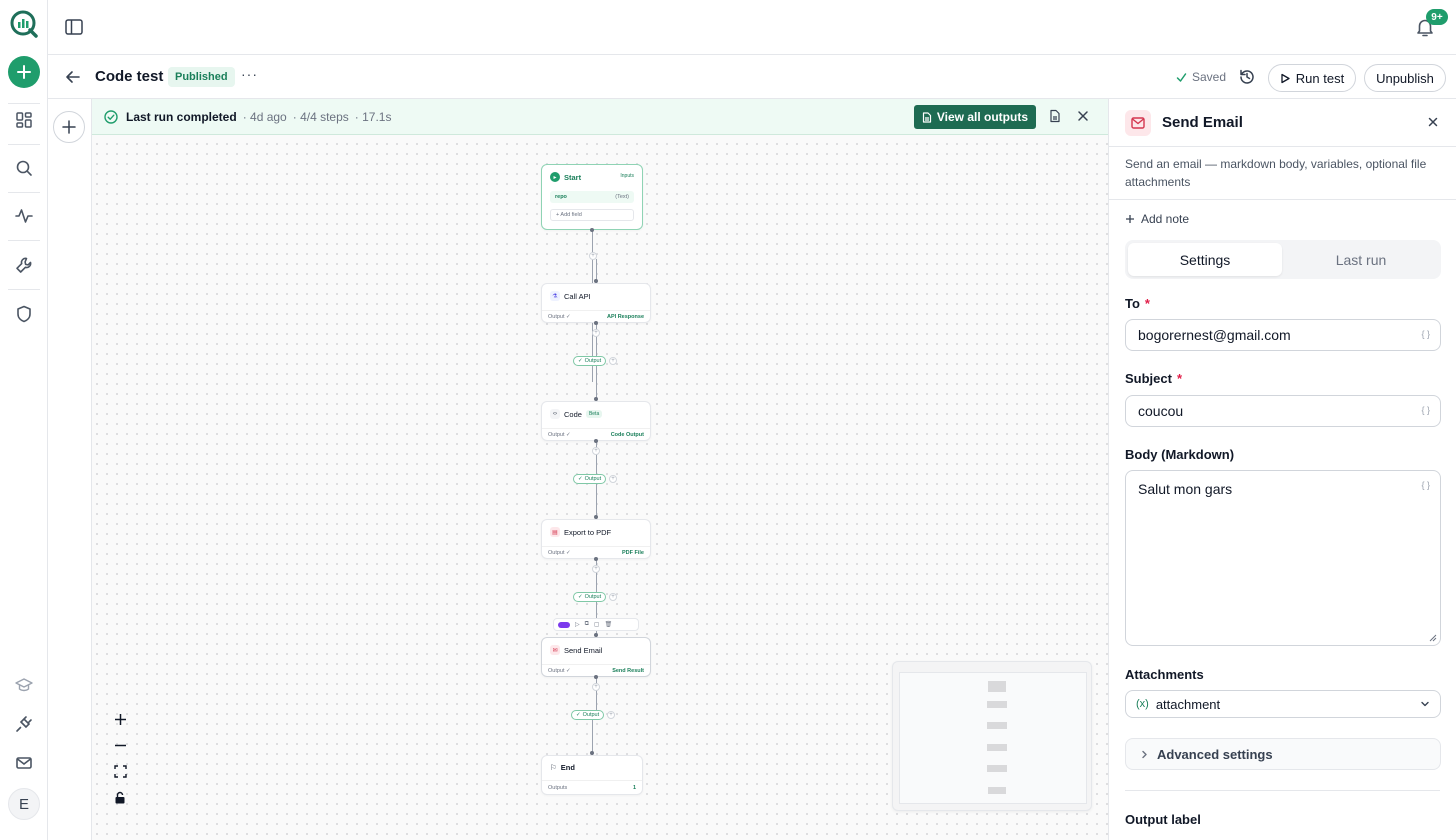 This screenshot has width=1456, height=840. I want to click on end-footer: Outputs 1, so click(592, 787).